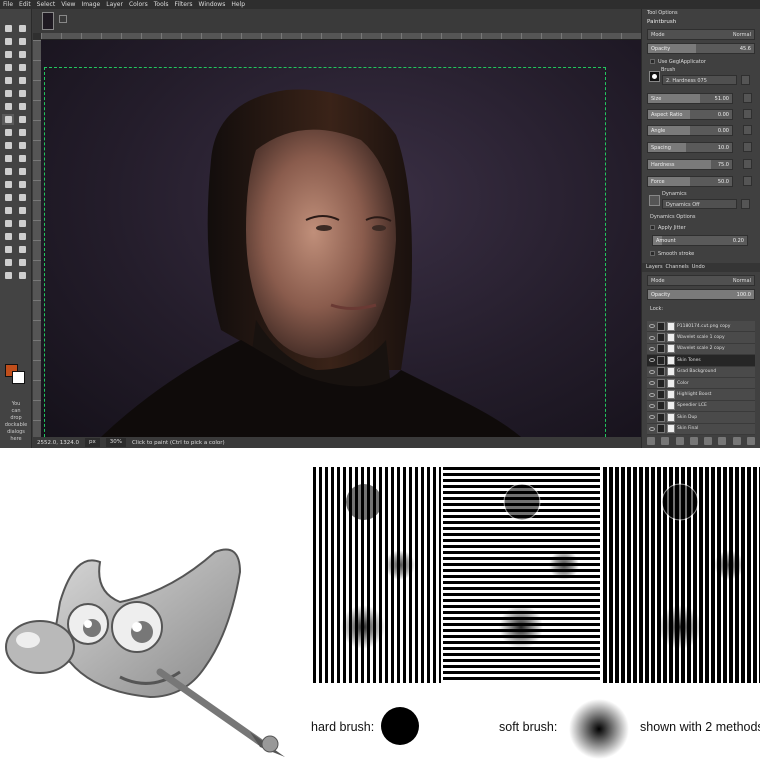 The height and width of the screenshot is (760, 760). I want to click on brush-chooser: Brush 2. Hardness 075, so click(701, 79).